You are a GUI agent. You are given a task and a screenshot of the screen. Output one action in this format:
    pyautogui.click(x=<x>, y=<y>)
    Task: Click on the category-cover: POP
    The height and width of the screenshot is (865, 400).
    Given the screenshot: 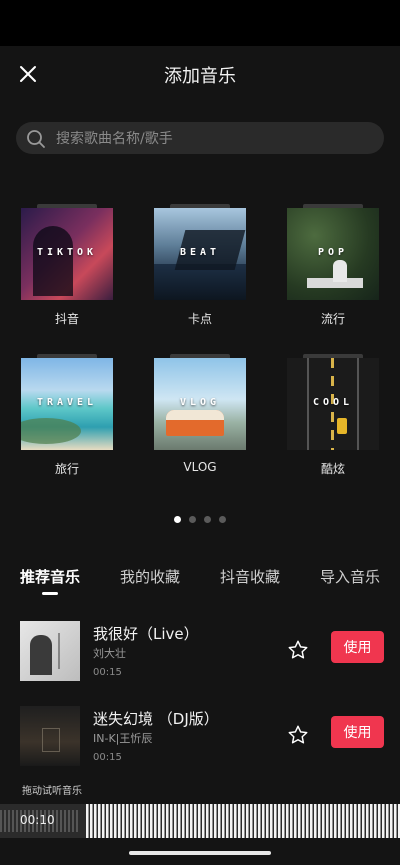 What is the action you would take?
    pyautogui.click(x=333, y=252)
    